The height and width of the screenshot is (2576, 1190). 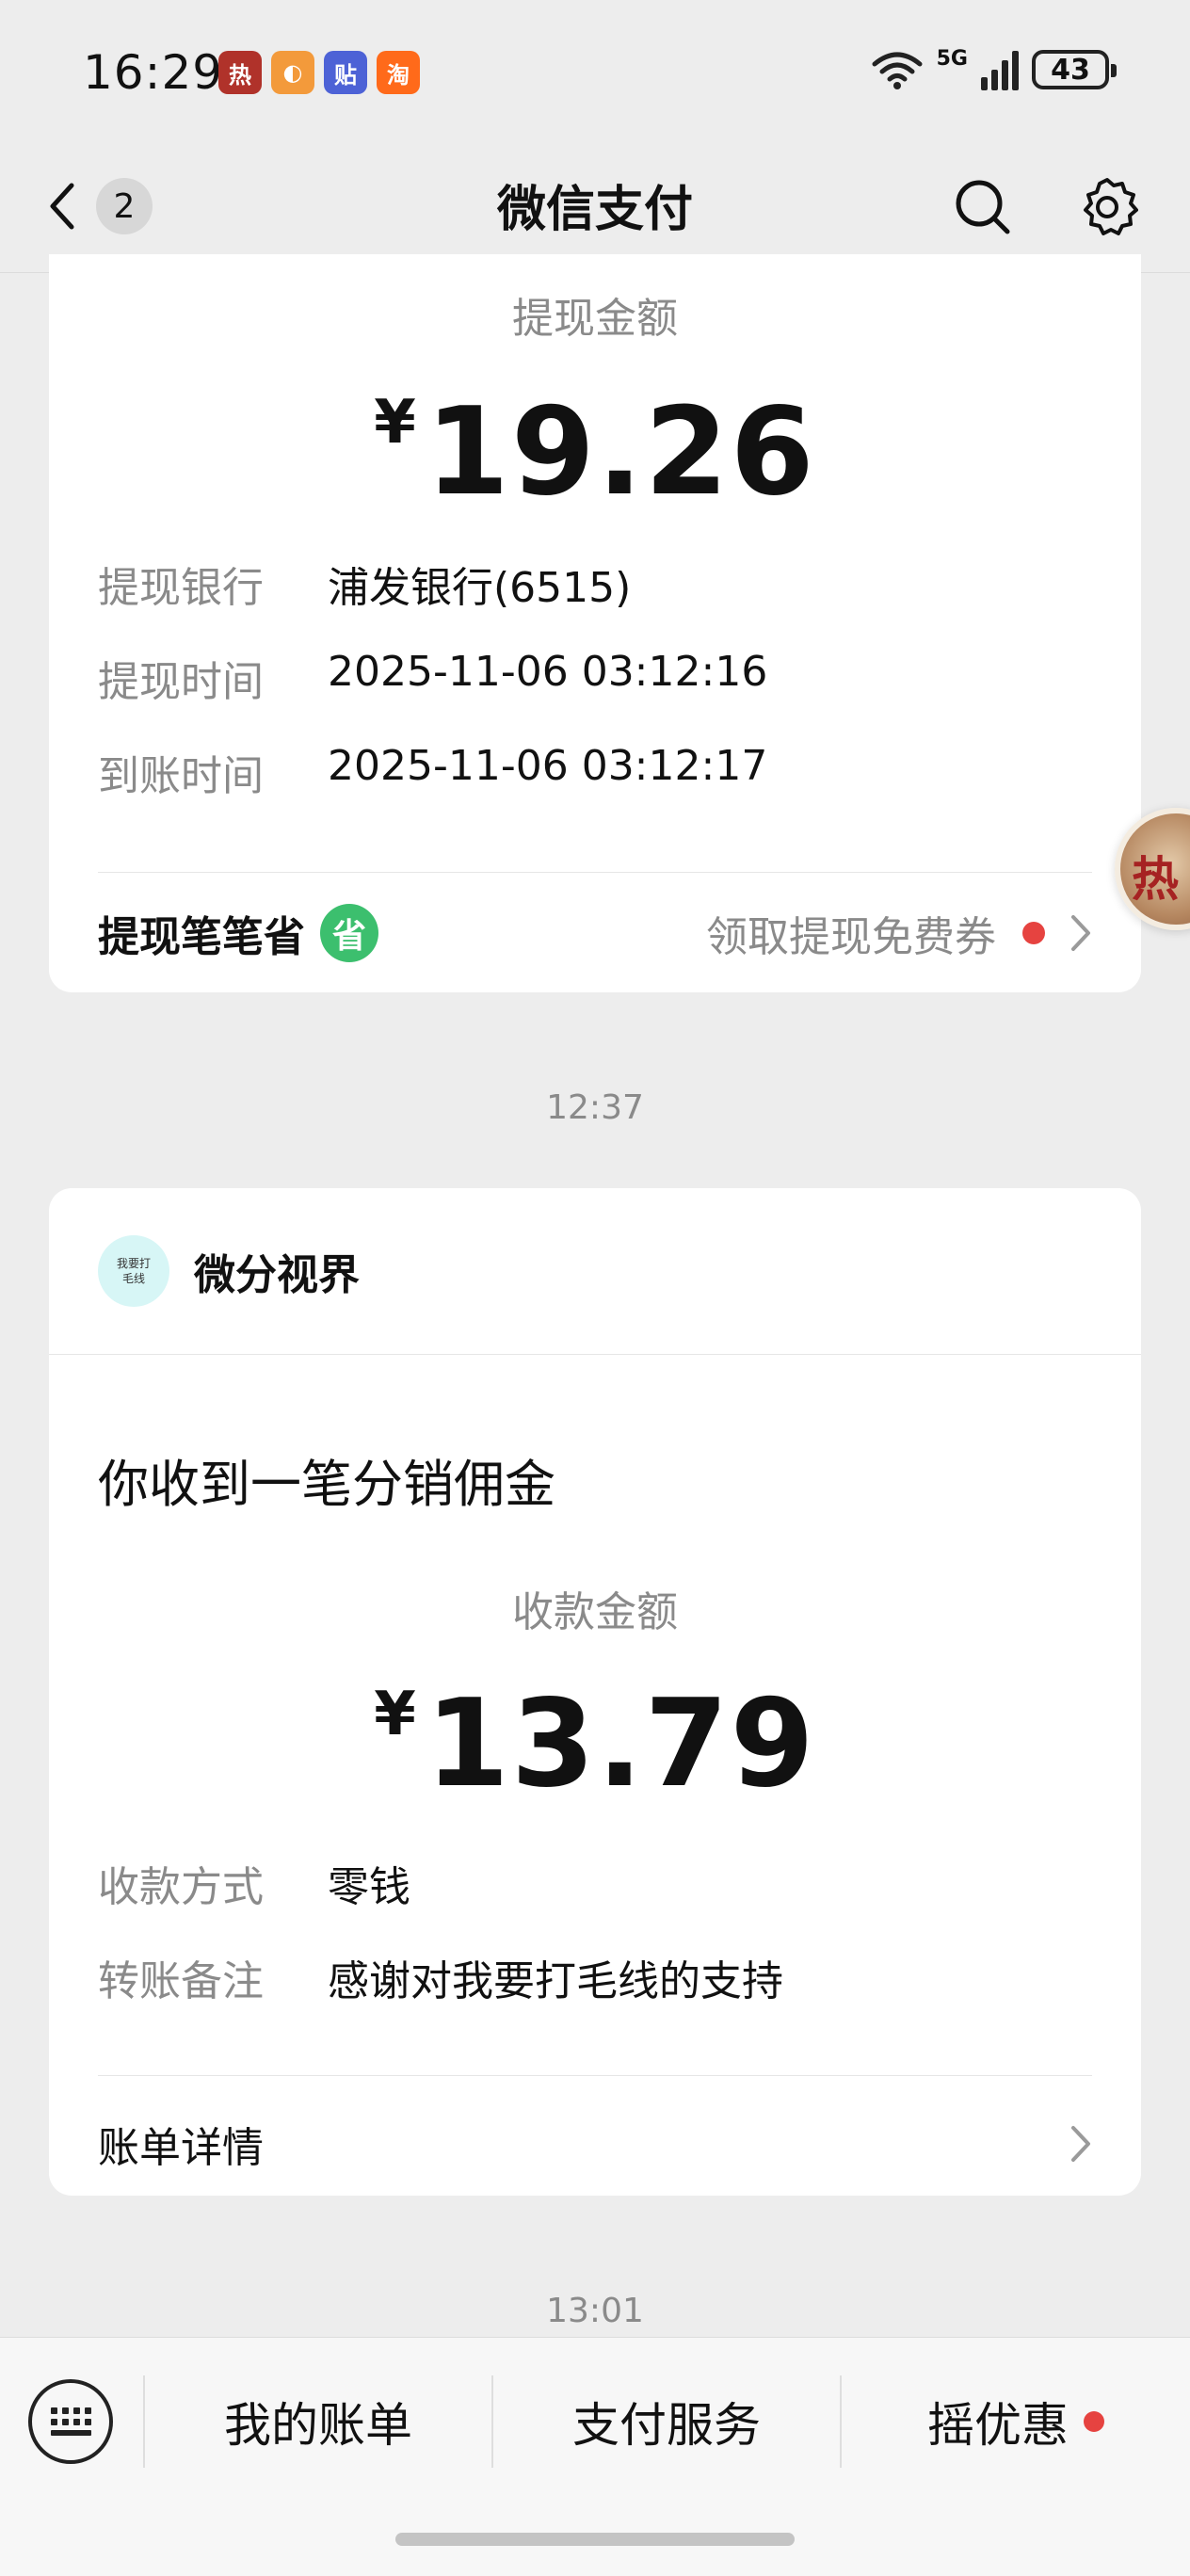 What do you see at coordinates (595, 1612) in the screenshot?
I see `receive-amount-label: 收款金额` at bounding box center [595, 1612].